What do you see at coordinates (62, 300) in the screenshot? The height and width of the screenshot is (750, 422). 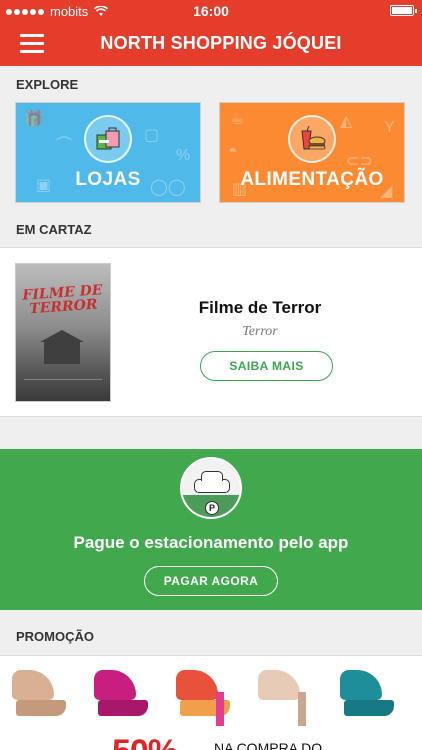 I see `poster-title: FILME DE TERROR` at bounding box center [62, 300].